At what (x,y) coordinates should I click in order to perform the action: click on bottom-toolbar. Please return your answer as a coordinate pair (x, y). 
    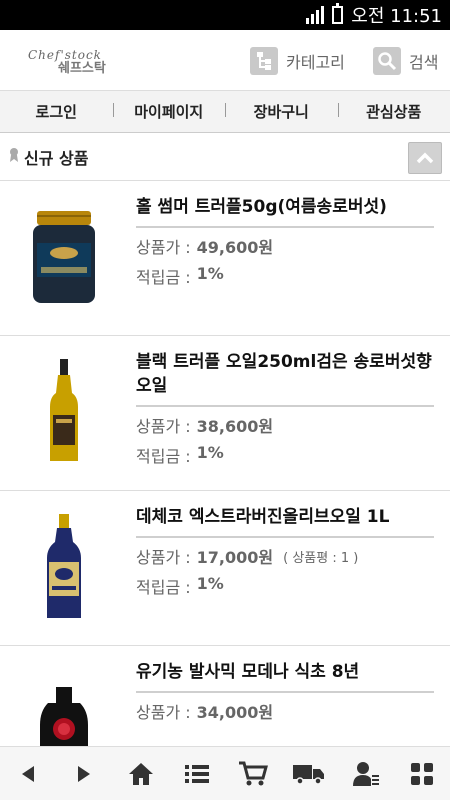
    Looking at the image, I should click on (225, 773).